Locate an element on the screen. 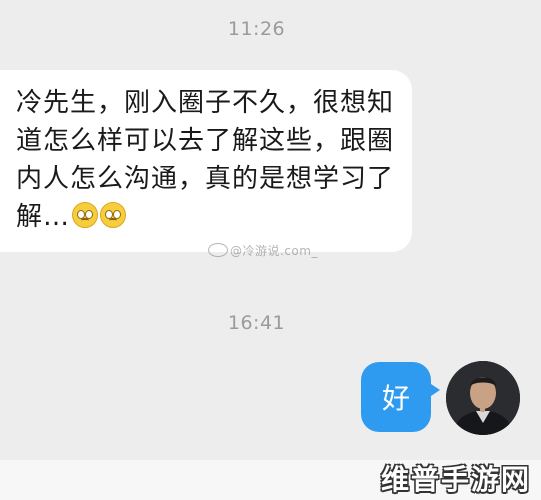 The image size is (541, 500). person-avatar-icon is located at coordinates (483, 398).